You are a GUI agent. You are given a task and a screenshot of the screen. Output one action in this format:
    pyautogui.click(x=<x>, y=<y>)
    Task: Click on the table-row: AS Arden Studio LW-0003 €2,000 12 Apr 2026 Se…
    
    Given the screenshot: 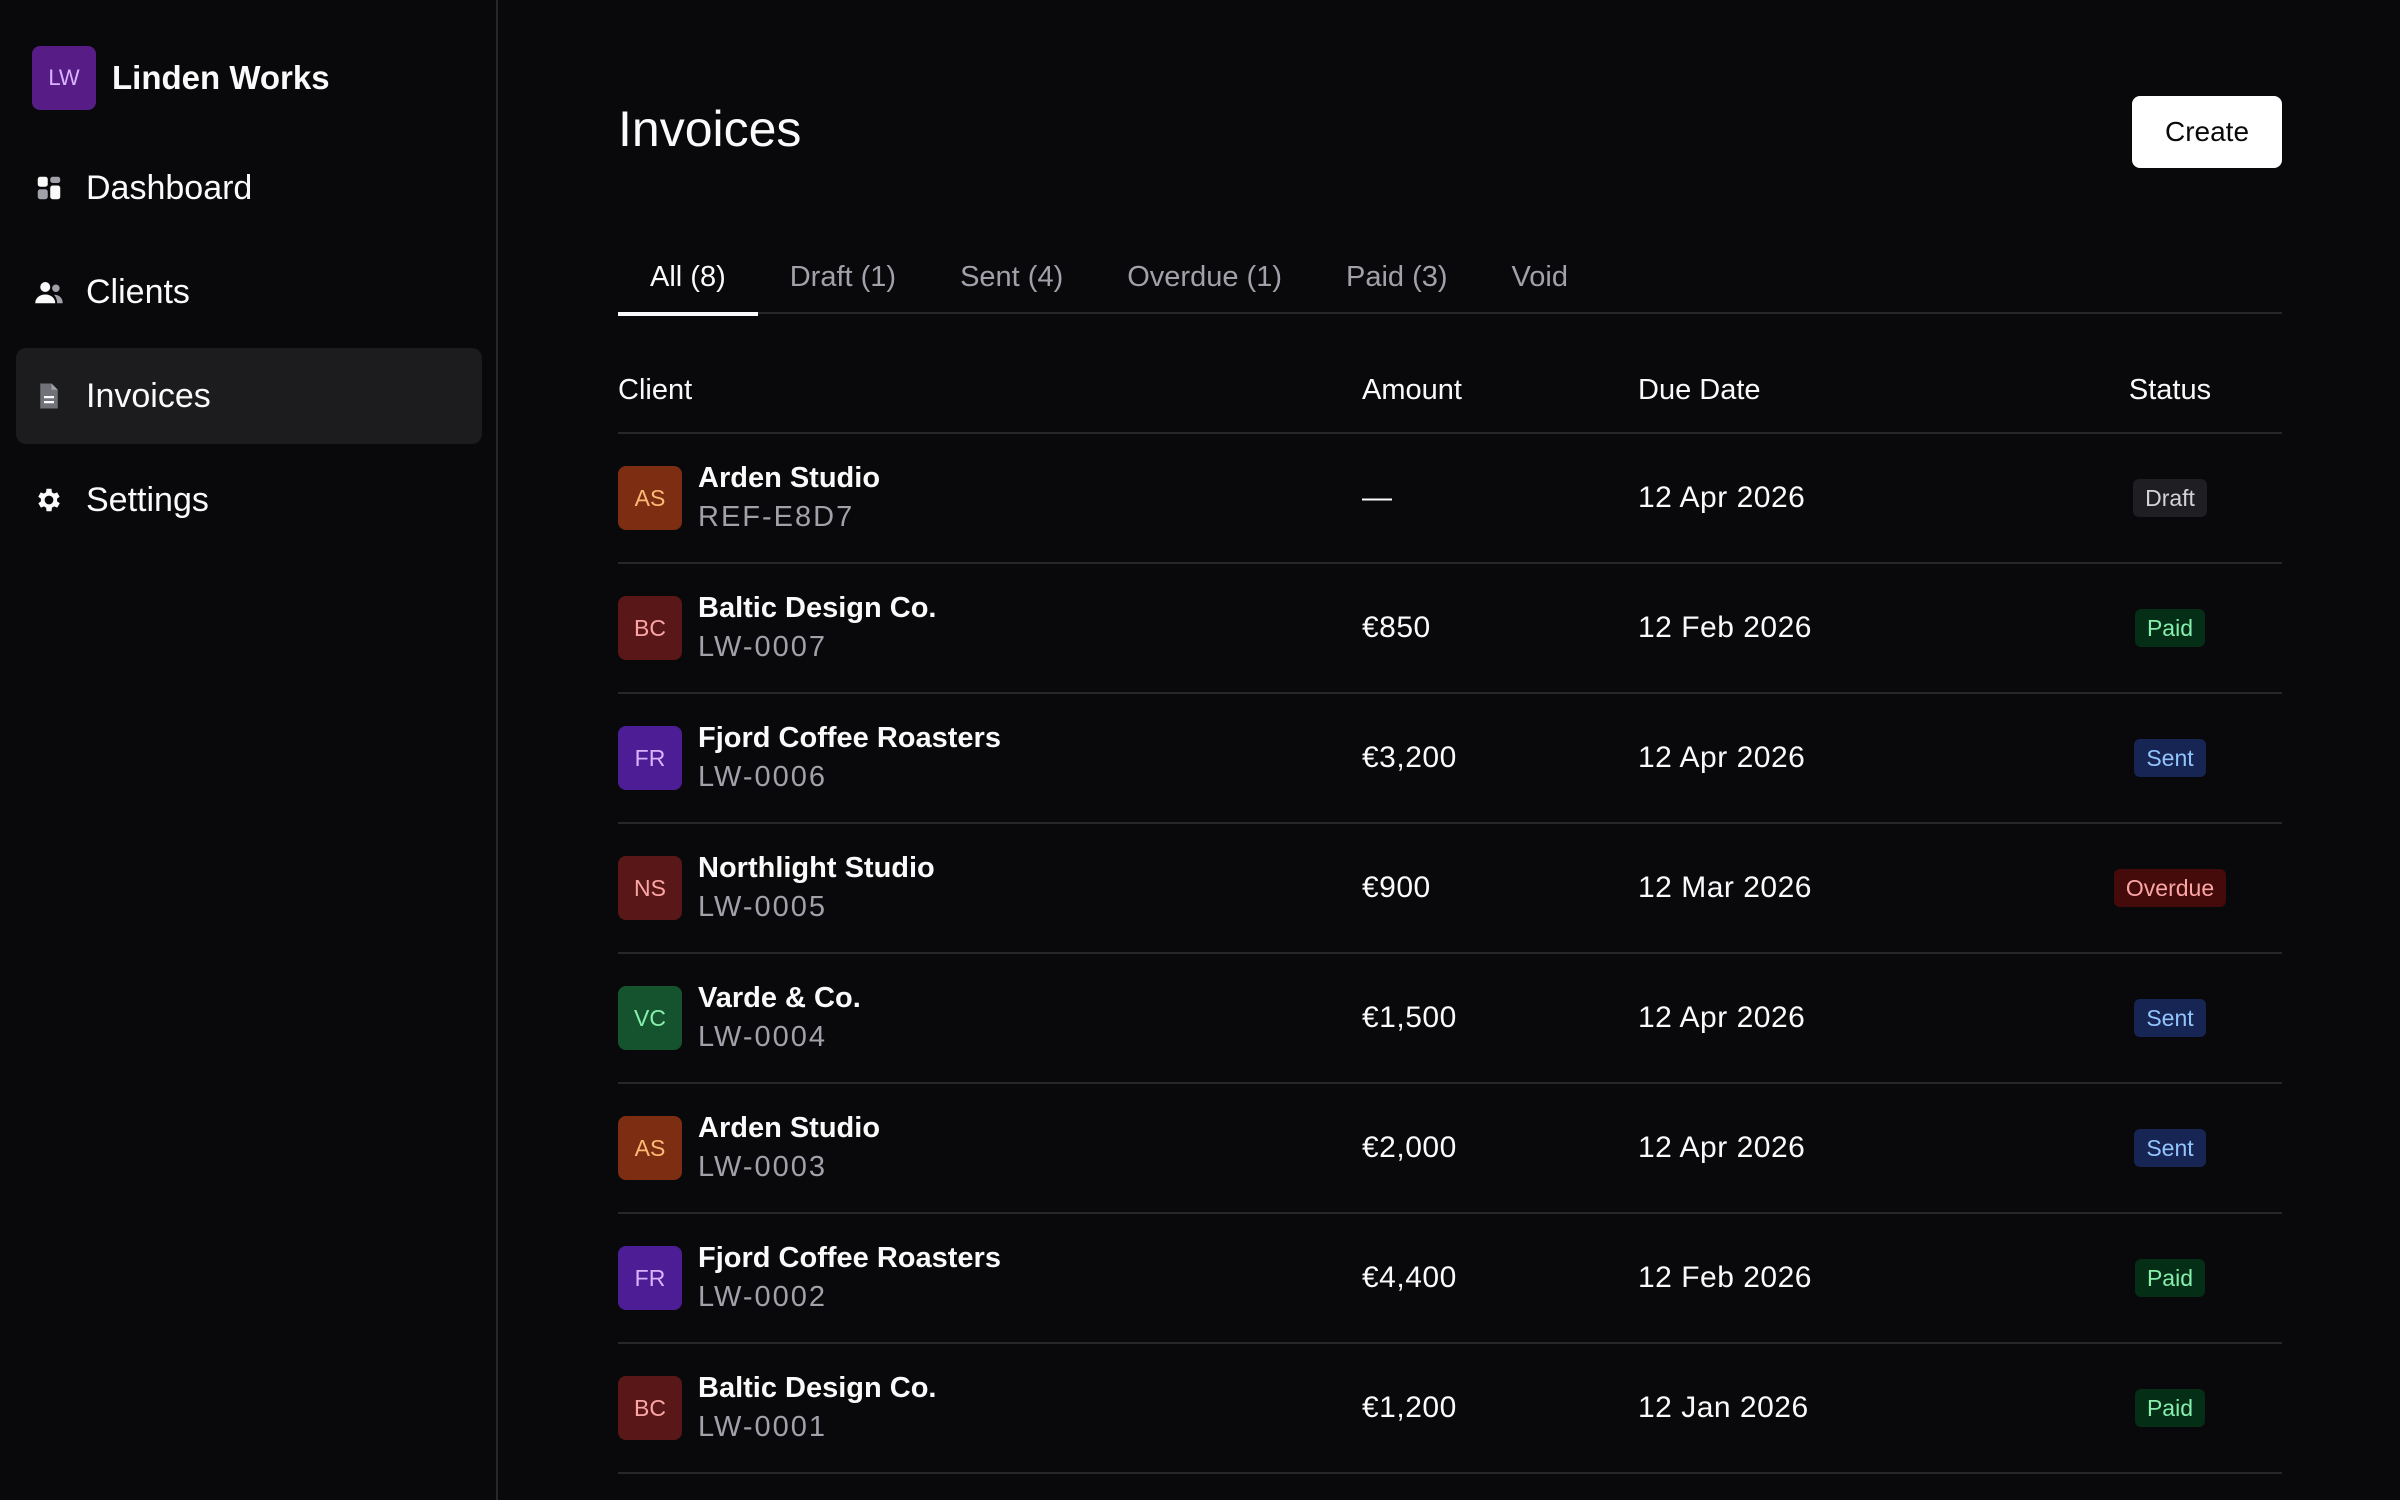 What is the action you would take?
    pyautogui.click(x=1450, y=1149)
    